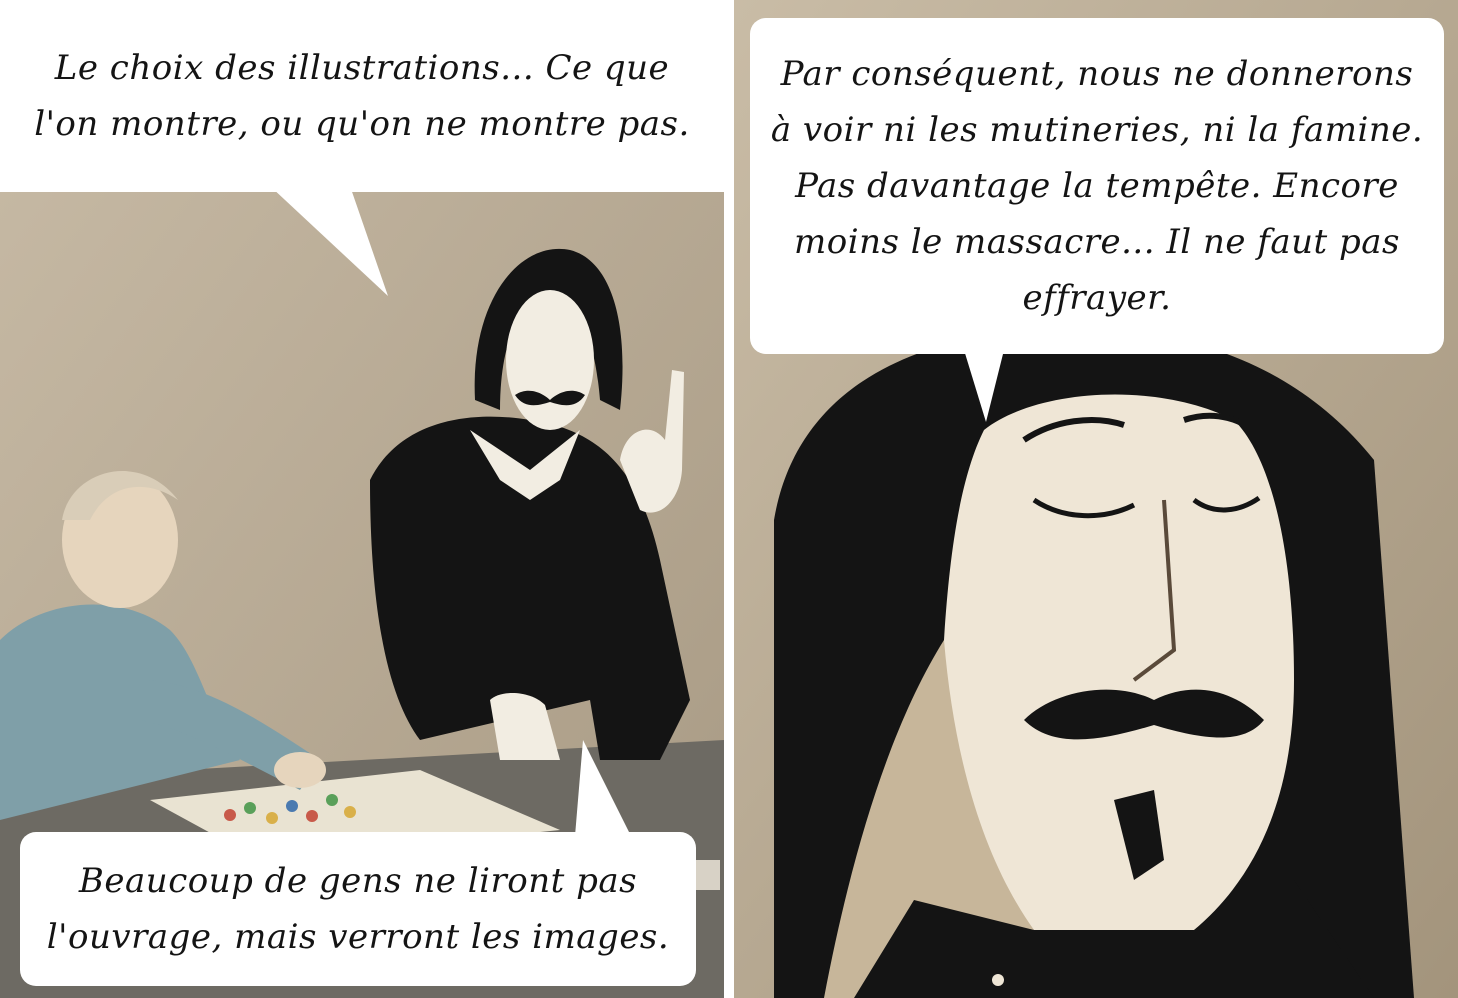  I want to click on seated-man-hand, so click(300, 770).